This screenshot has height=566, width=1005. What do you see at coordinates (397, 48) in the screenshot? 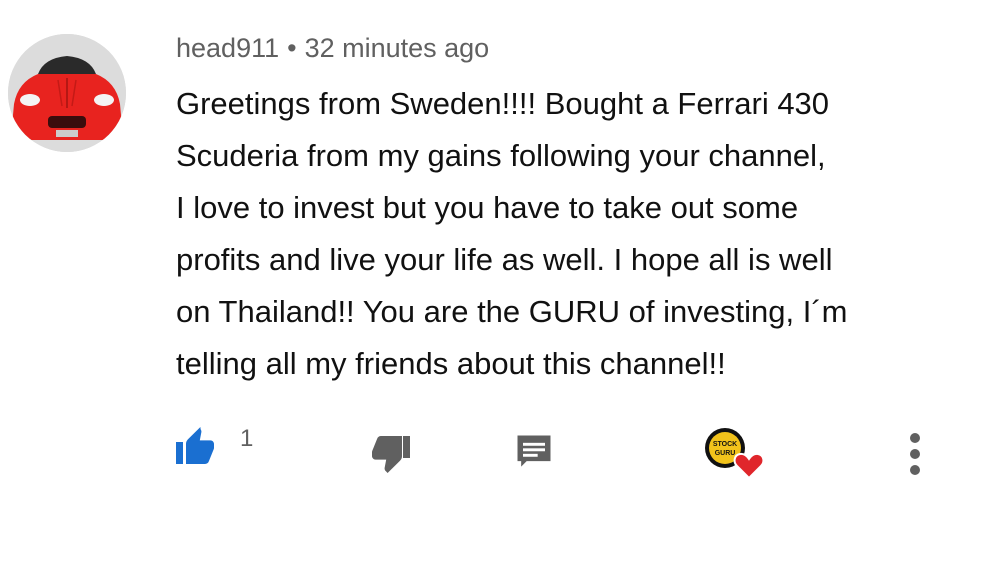
I see `comment-timestamp: 32 minutes ago` at bounding box center [397, 48].